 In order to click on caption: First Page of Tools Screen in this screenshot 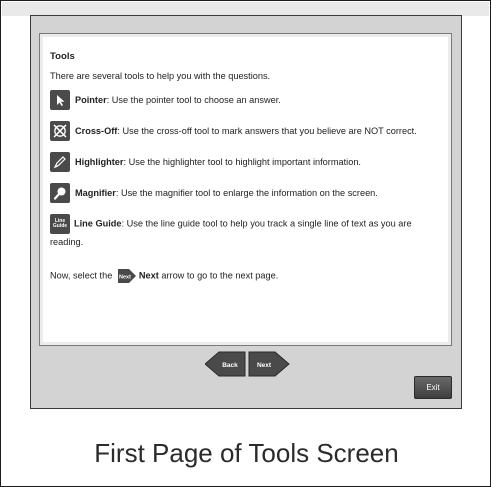, I will do `click(246, 453)`.